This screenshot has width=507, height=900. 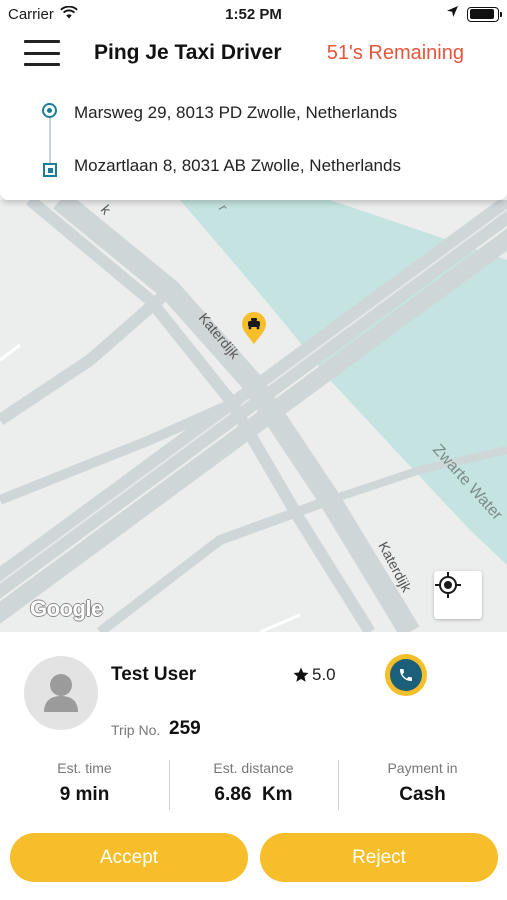 What do you see at coordinates (154, 674) in the screenshot?
I see `rider-name: Test User` at bounding box center [154, 674].